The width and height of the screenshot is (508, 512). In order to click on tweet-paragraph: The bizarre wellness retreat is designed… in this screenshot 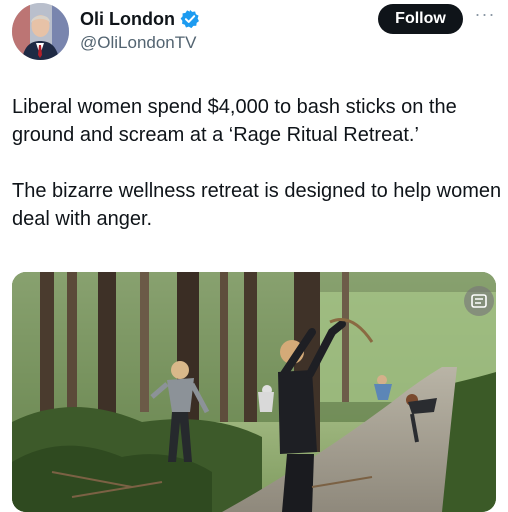, I will do `click(257, 205)`.